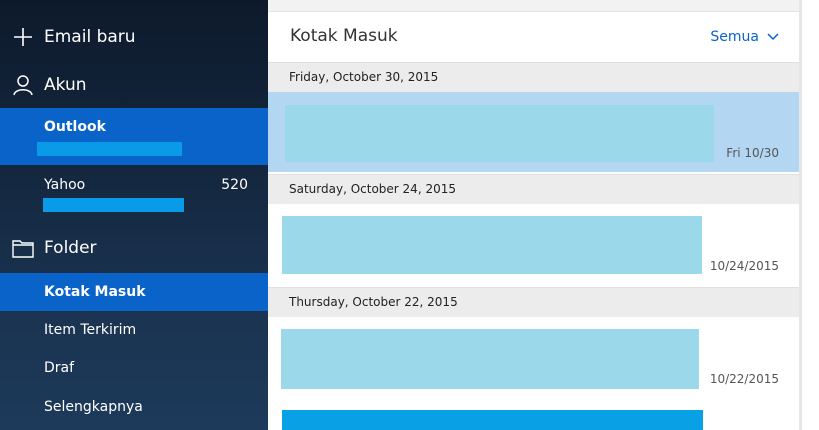  I want to click on account-yahoo: Yahoo 520, so click(134, 194).